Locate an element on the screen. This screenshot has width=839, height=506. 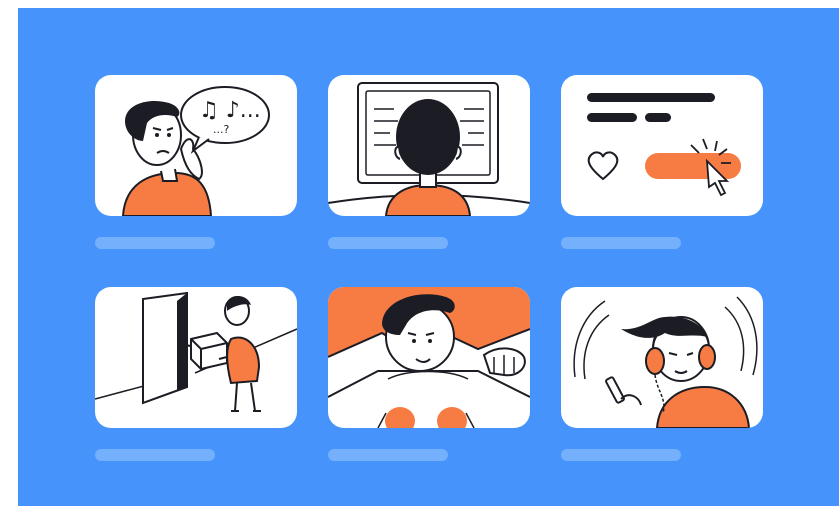
confused-by-music-illustration: ♫ ♪... ...? is located at coordinates (195, 151).